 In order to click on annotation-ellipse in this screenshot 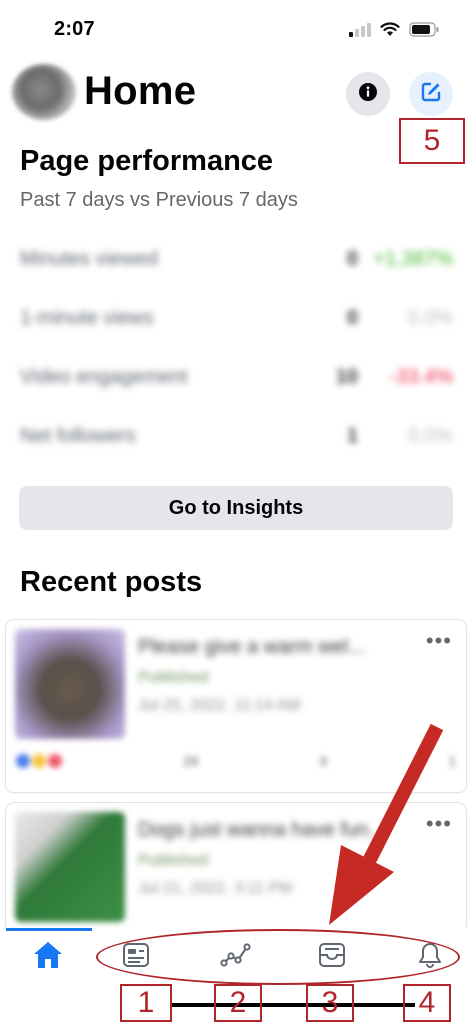, I will do `click(278, 957)`.